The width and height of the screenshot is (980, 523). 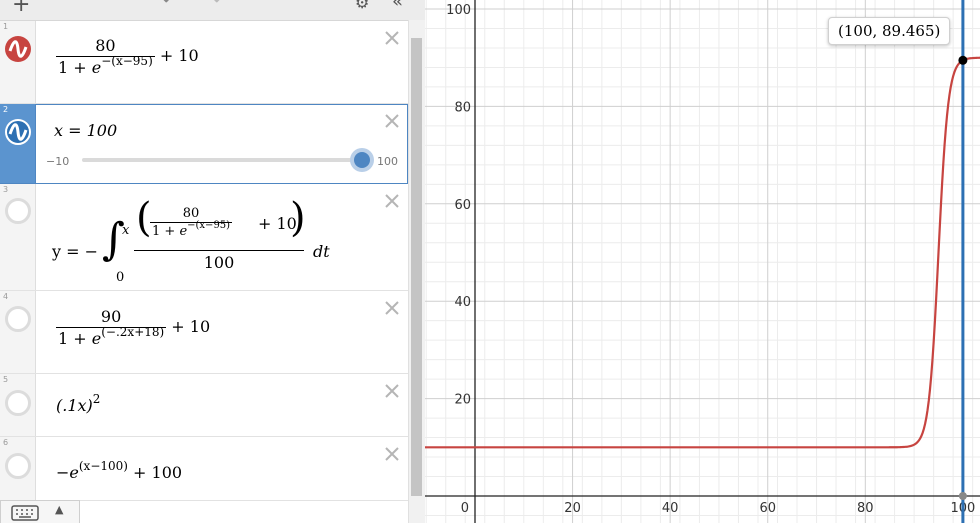 What do you see at coordinates (865, 508) in the screenshot?
I see `x-tick-label: 80` at bounding box center [865, 508].